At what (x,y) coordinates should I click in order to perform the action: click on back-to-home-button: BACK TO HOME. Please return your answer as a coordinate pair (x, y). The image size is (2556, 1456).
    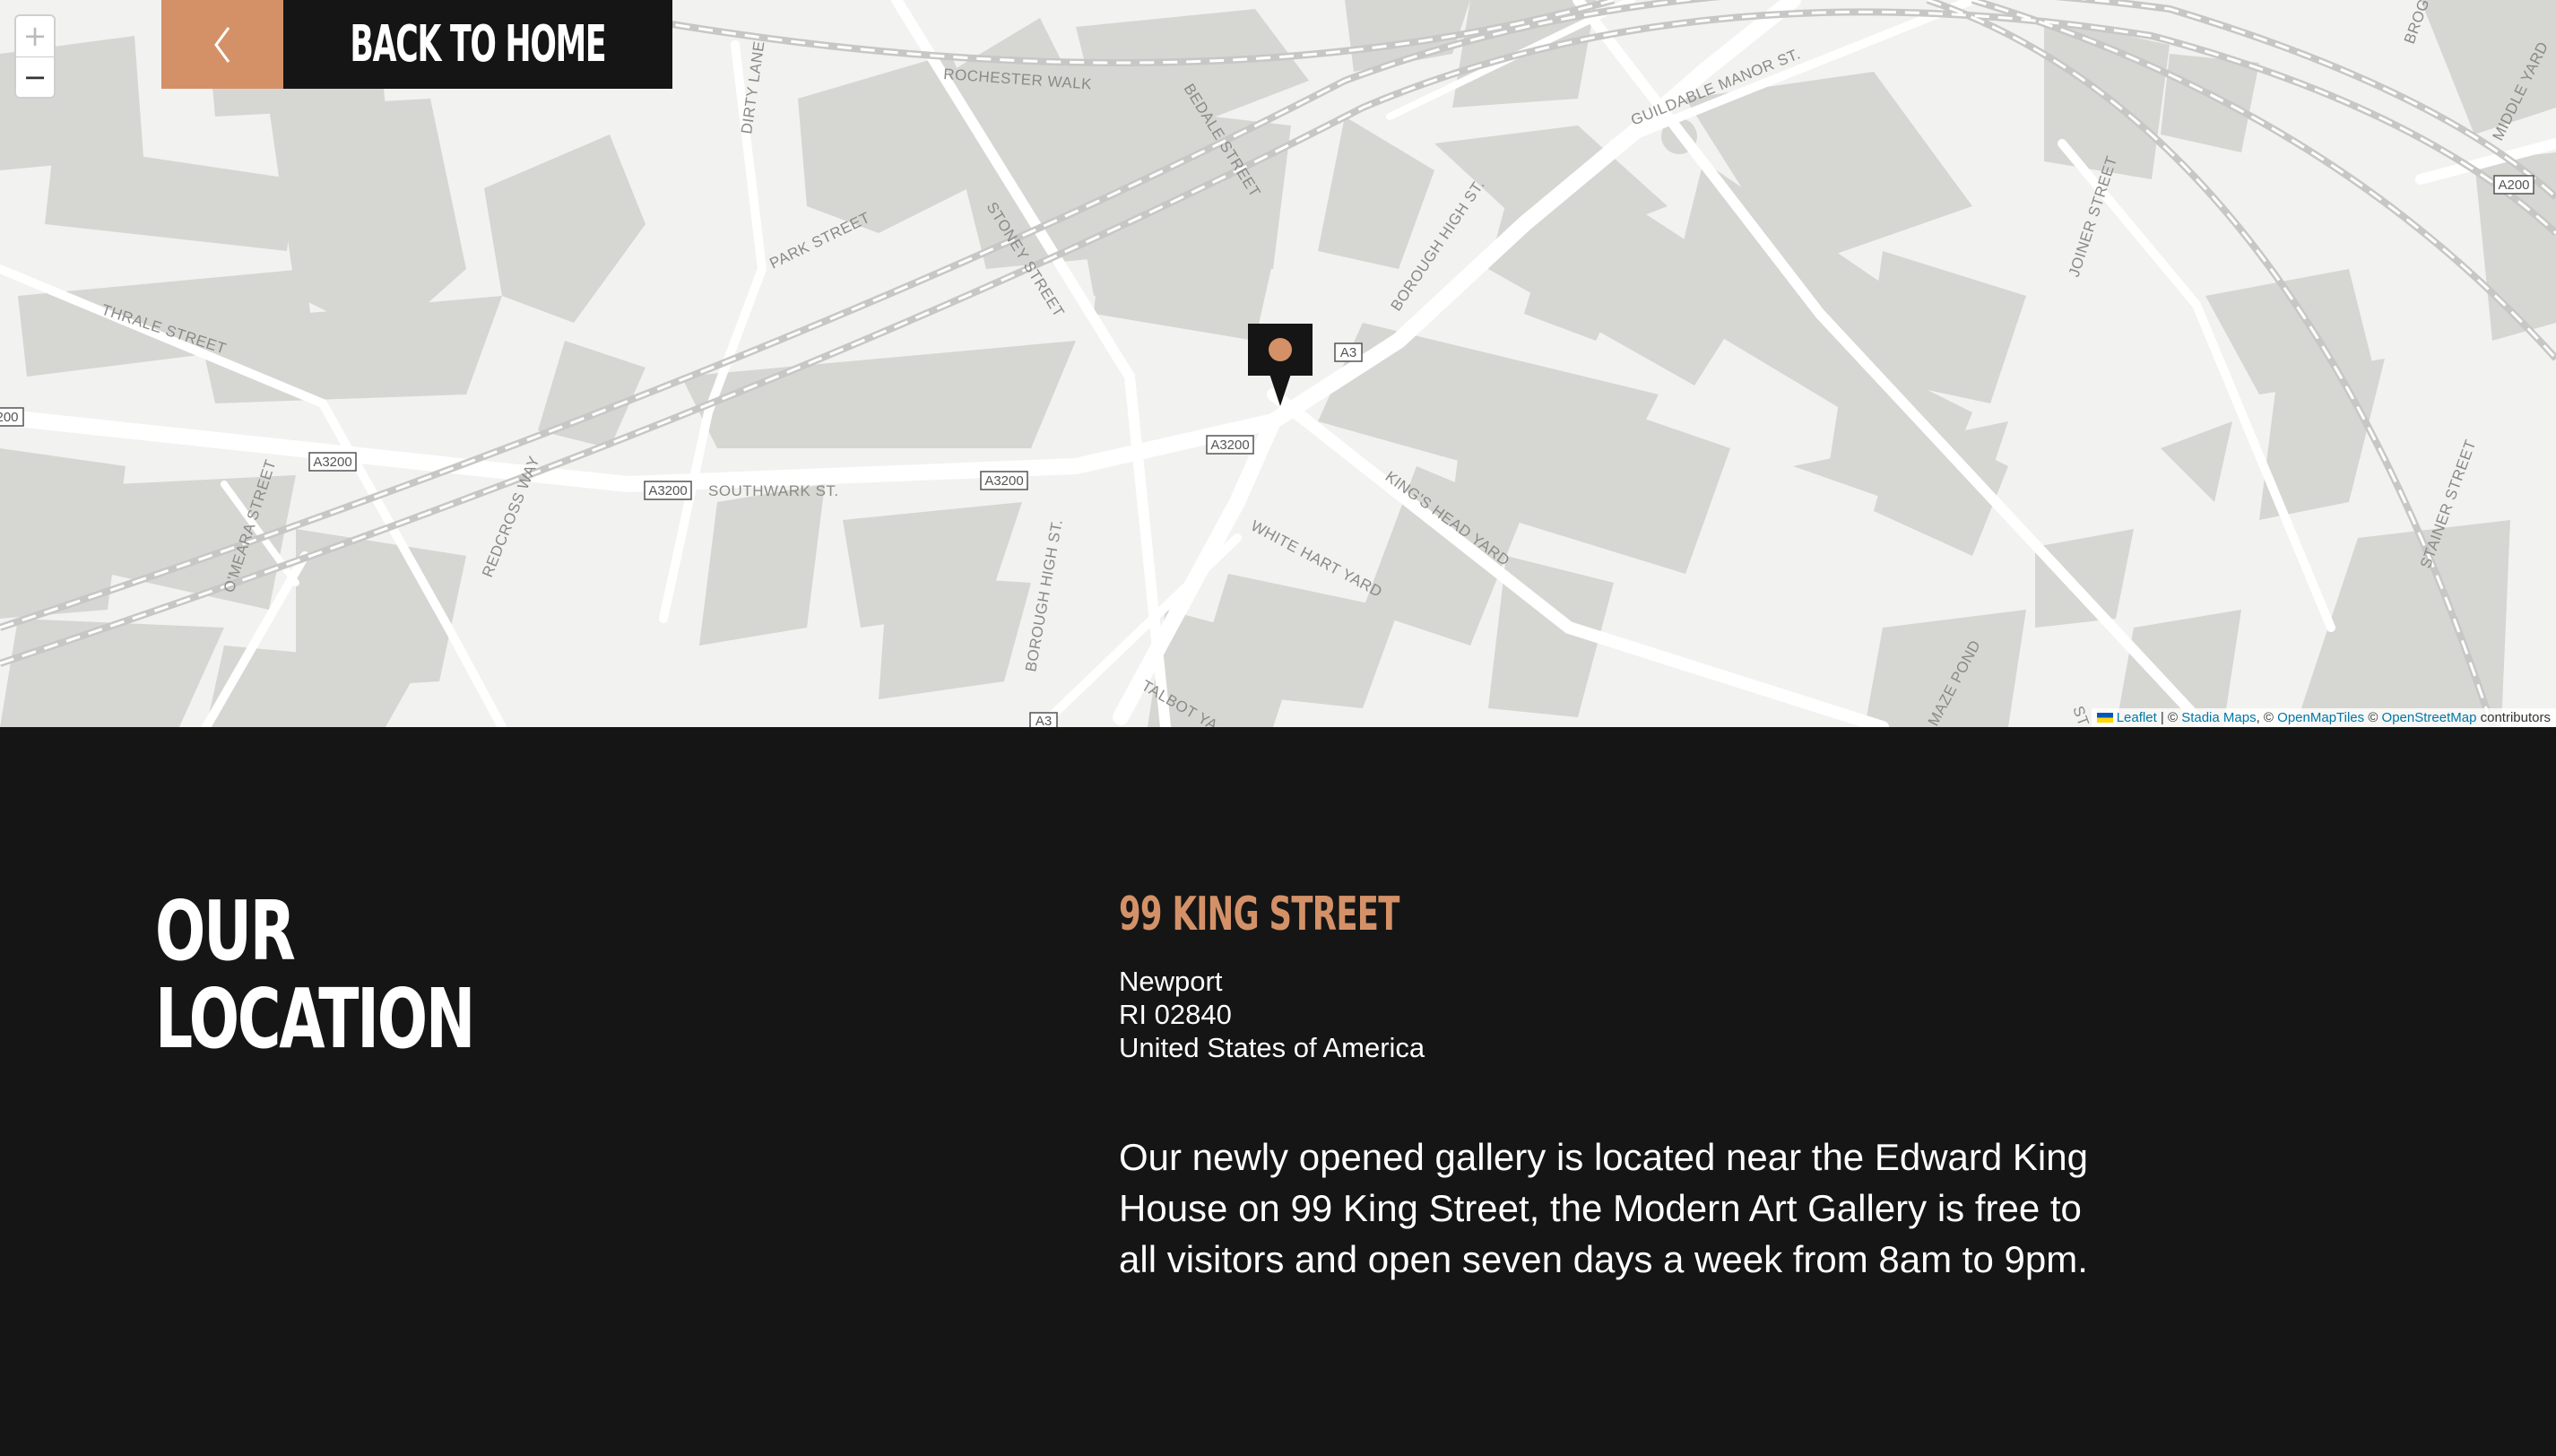
    Looking at the image, I should click on (416, 44).